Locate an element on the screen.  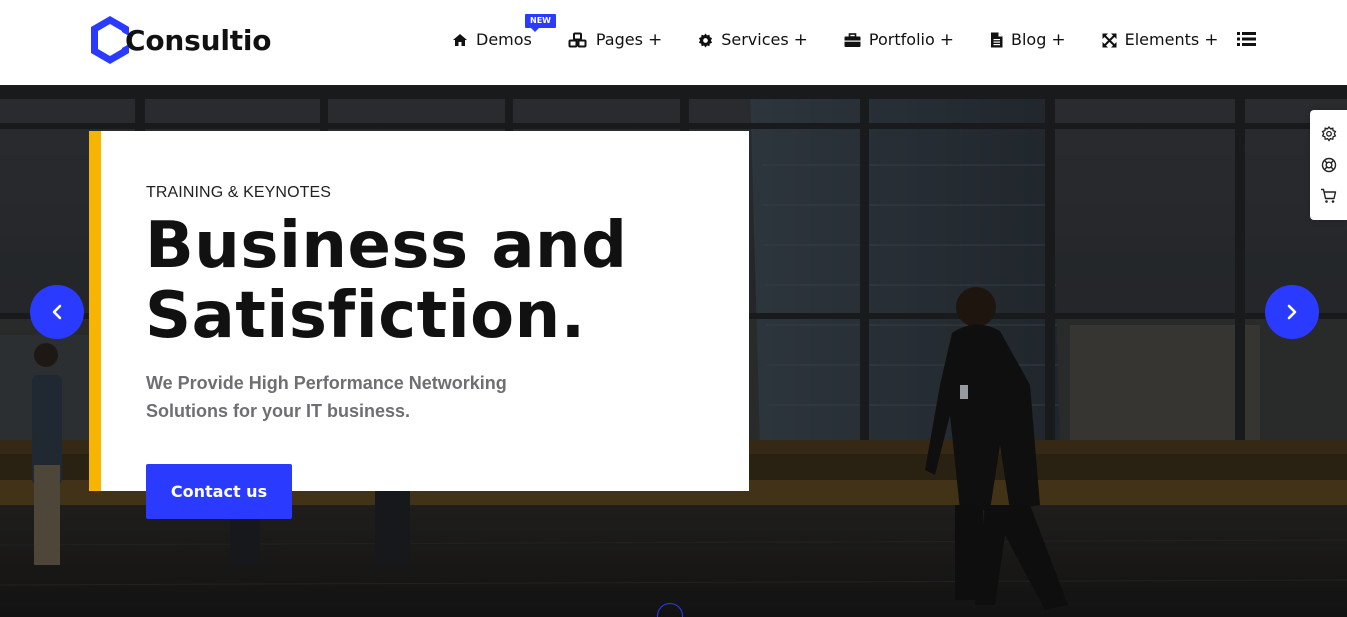
slider-prev-button is located at coordinates (57, 312).